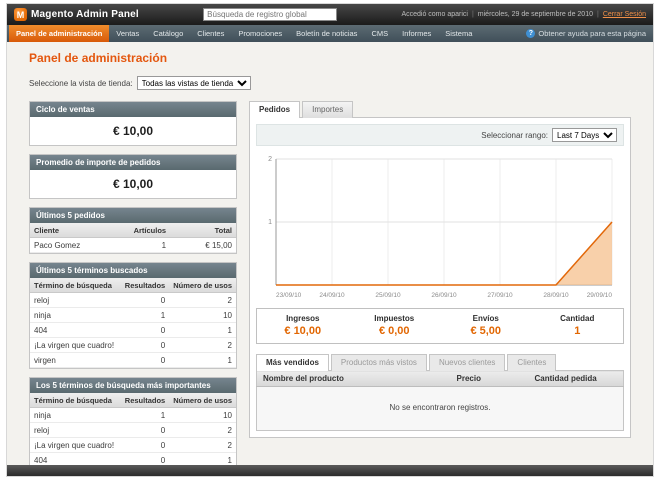  What do you see at coordinates (59, 33) in the screenshot?
I see `nav-item-dashboard: Panel de administración` at bounding box center [59, 33].